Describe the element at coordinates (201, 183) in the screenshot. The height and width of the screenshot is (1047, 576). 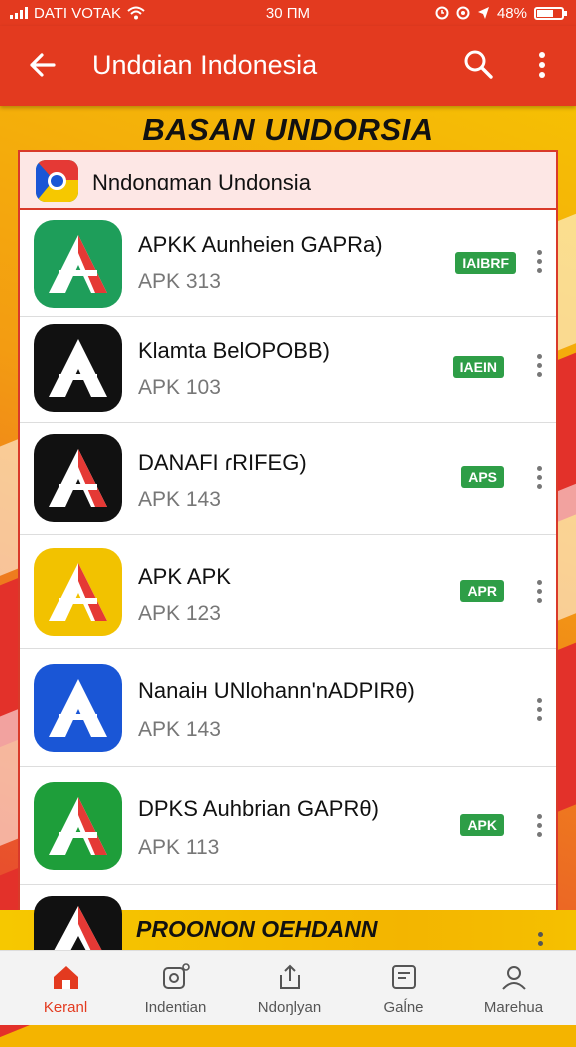
I see `search-input: Nndonɑman Undonsia` at that location.